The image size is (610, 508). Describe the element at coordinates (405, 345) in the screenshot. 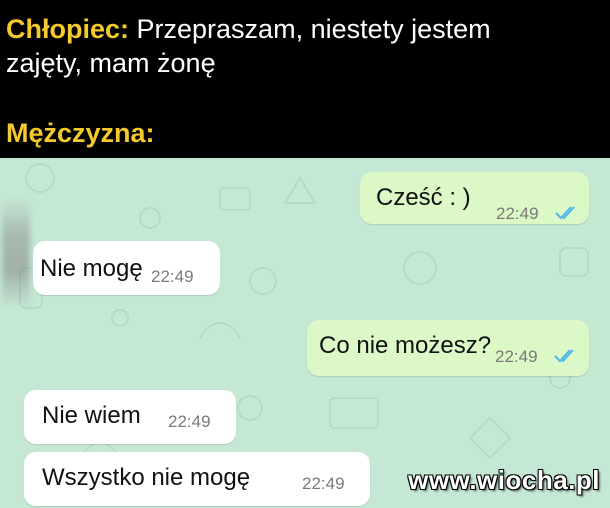

I see `message-text: Co nie możesz?` at that location.